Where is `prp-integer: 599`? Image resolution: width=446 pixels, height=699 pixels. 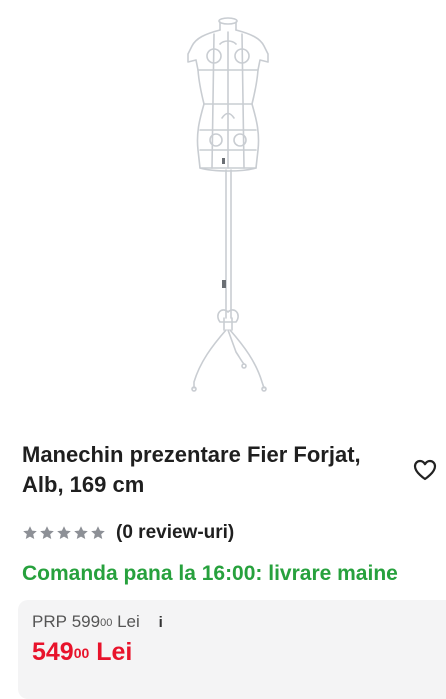 prp-integer: 599 is located at coordinates (86, 621).